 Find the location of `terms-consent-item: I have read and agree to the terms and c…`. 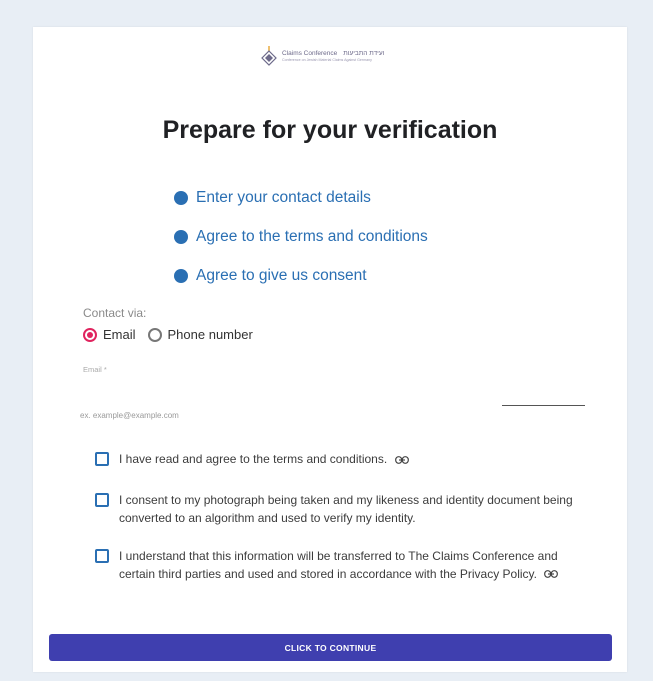

terms-consent-item: I have read and agree to the terms and c… is located at coordinates (252, 460).